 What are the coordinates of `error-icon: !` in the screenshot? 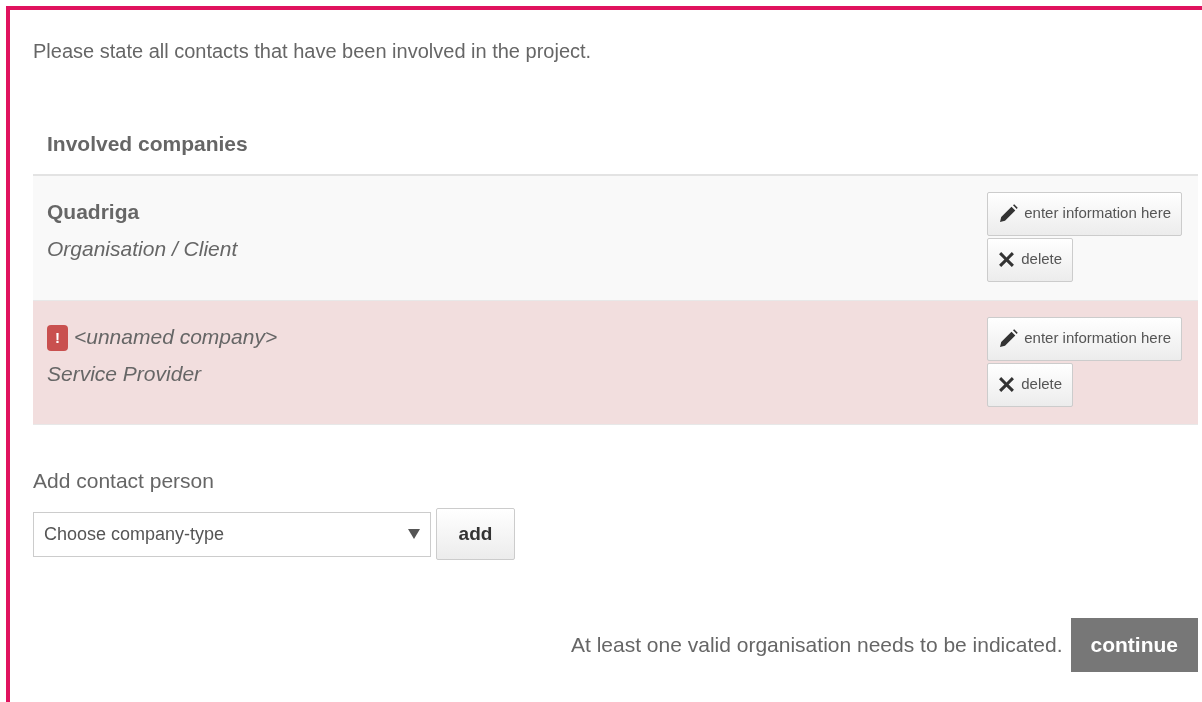 It's located at (57, 337).